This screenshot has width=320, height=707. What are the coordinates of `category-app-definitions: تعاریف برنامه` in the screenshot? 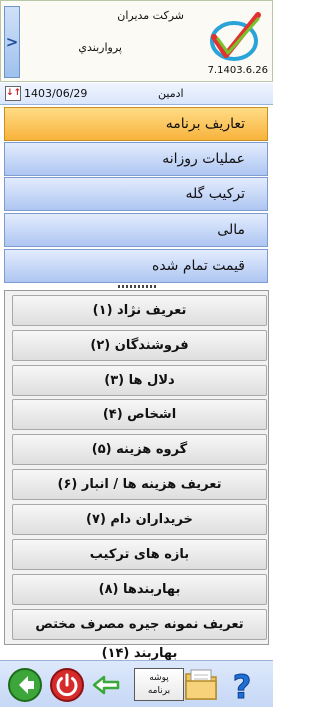 It's located at (136, 124).